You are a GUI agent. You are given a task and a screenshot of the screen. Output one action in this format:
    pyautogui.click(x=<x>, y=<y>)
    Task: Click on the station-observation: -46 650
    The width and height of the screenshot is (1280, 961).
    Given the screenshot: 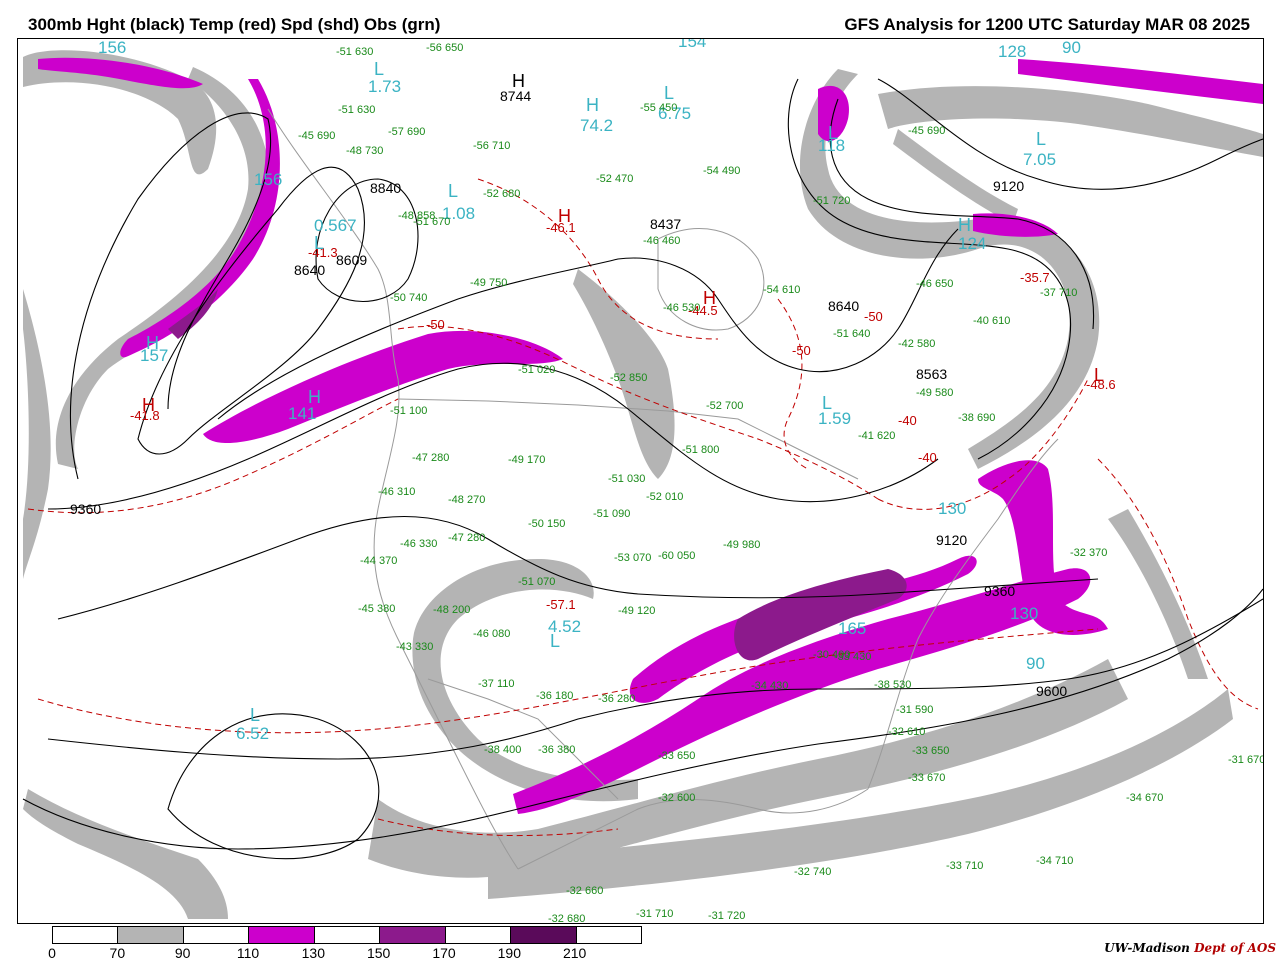 What is the action you would take?
    pyautogui.click(x=934, y=284)
    